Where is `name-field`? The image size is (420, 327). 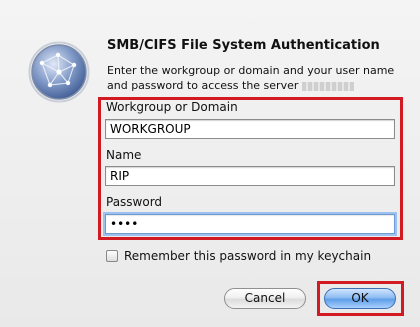 name-field is located at coordinates (250, 176).